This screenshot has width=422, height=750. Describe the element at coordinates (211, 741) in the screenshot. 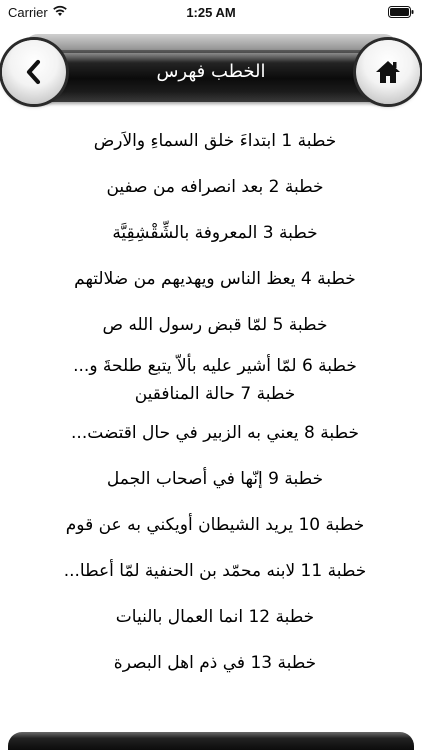

I see `footer-bar` at that location.